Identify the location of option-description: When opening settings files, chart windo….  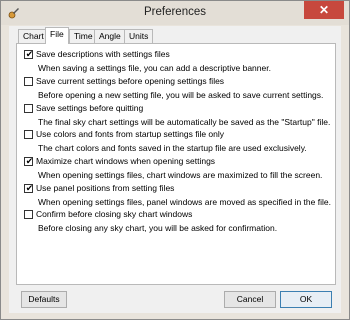
(180, 175).